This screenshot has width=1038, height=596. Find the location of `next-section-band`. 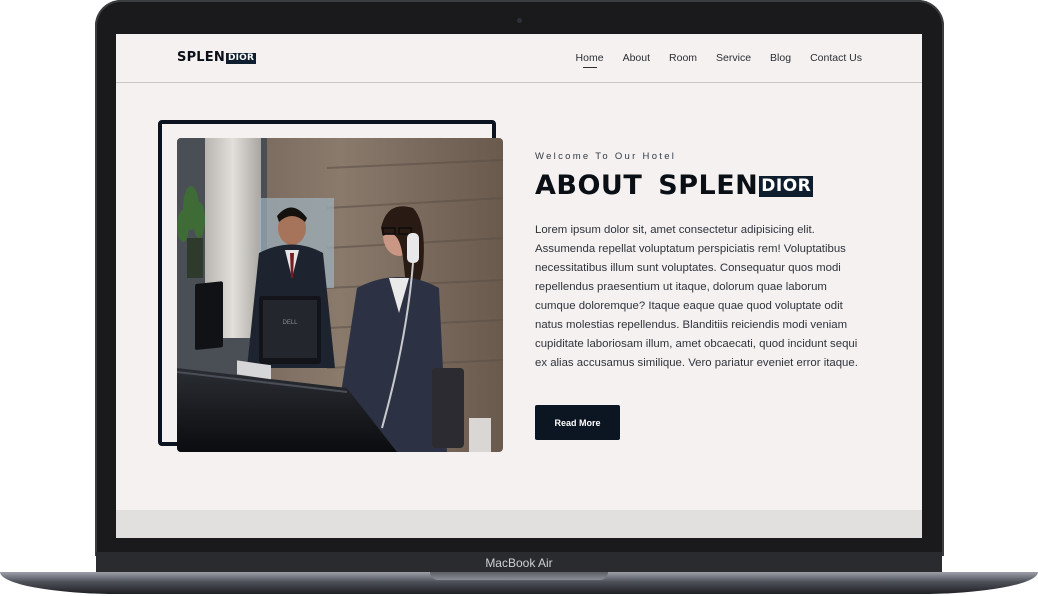

next-section-band is located at coordinates (519, 524).